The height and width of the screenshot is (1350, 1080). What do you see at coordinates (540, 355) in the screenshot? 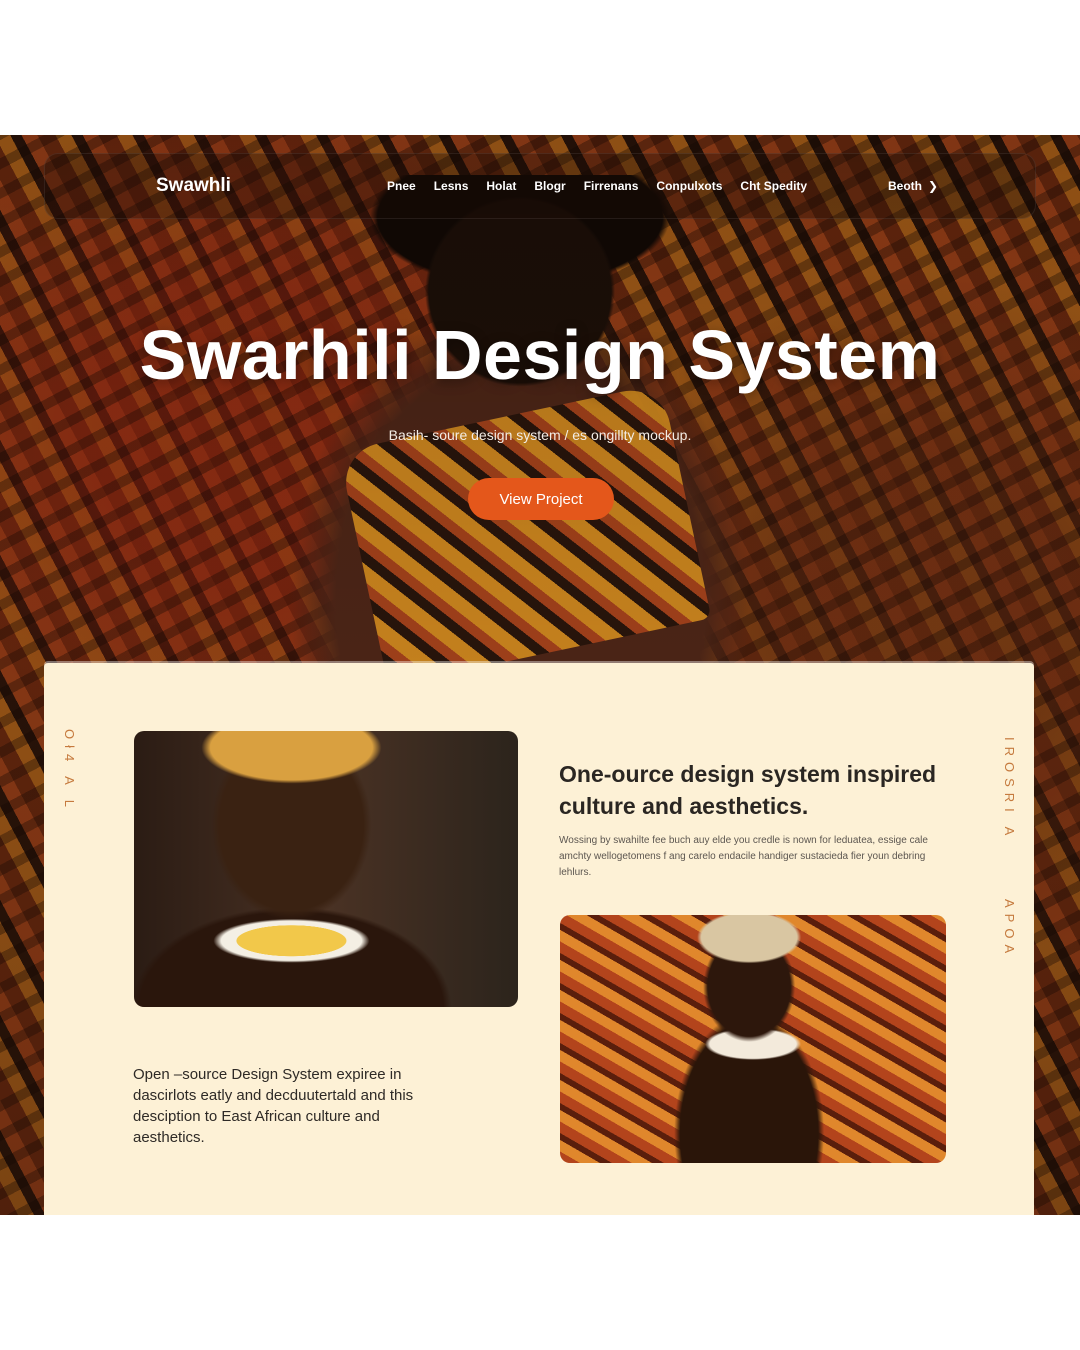
I see `hero-title: Swarhili Design System` at bounding box center [540, 355].